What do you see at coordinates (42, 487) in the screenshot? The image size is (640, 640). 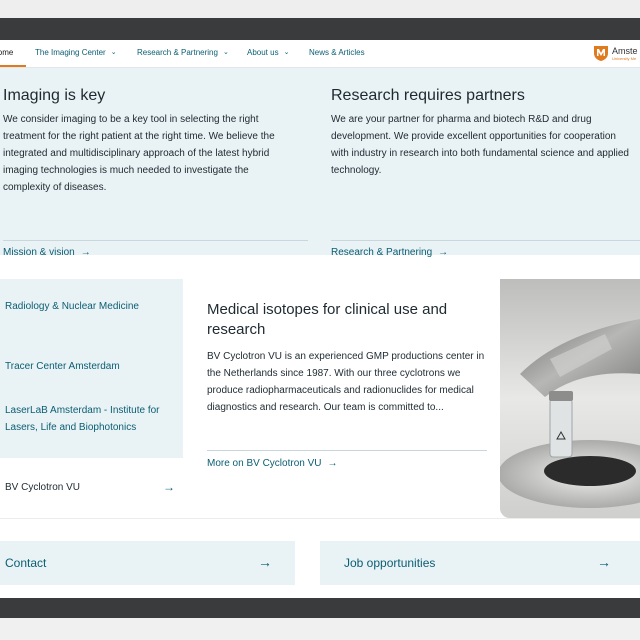 I see `side-item-cyclotron: BV Cyclotron VU` at bounding box center [42, 487].